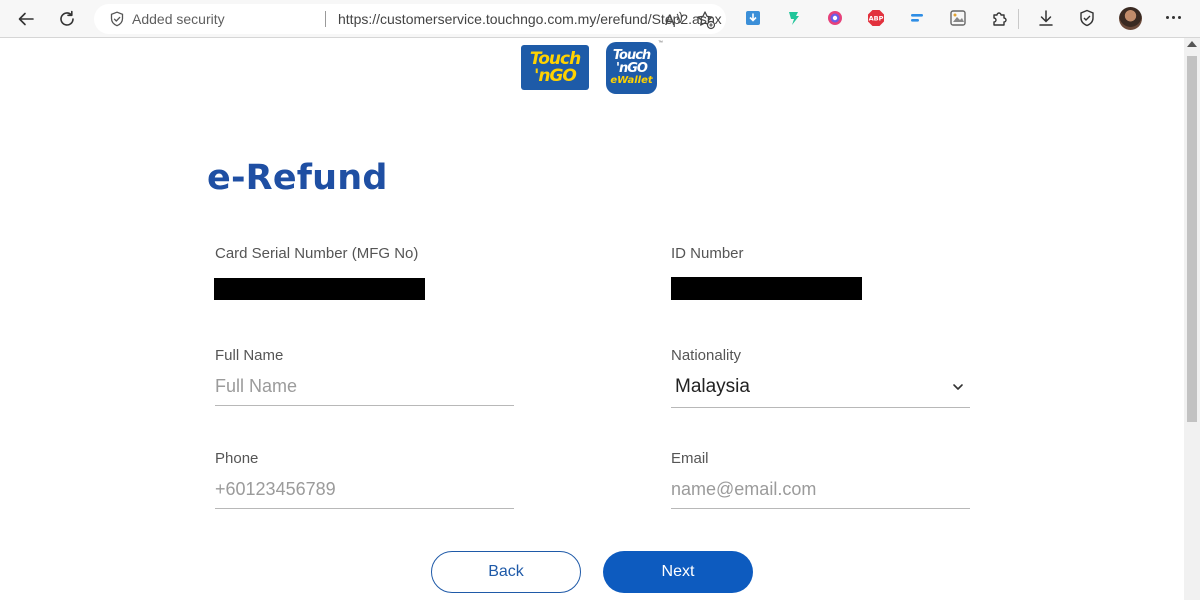 The width and height of the screenshot is (1200, 600). Describe the element at coordinates (958, 18) in the screenshot. I see `screenshot-extension-icon` at that location.